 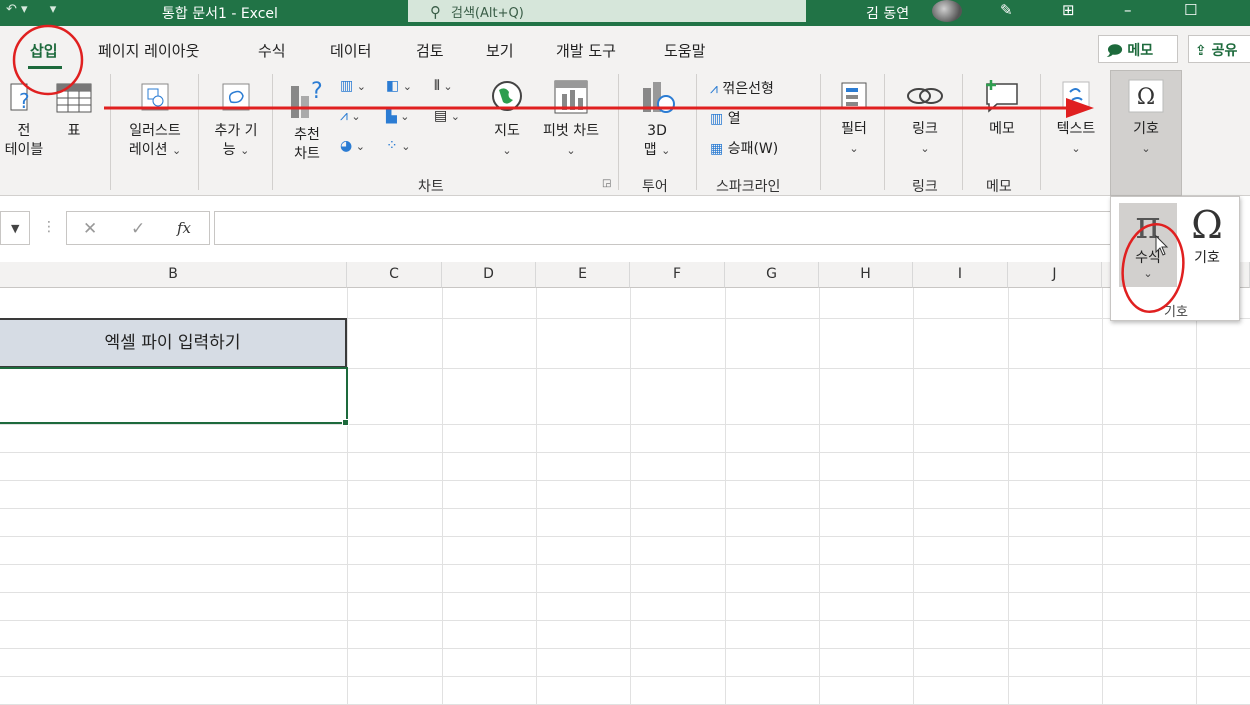 I want to click on highlight-circle-insert-tab, so click(x=48, y=60).